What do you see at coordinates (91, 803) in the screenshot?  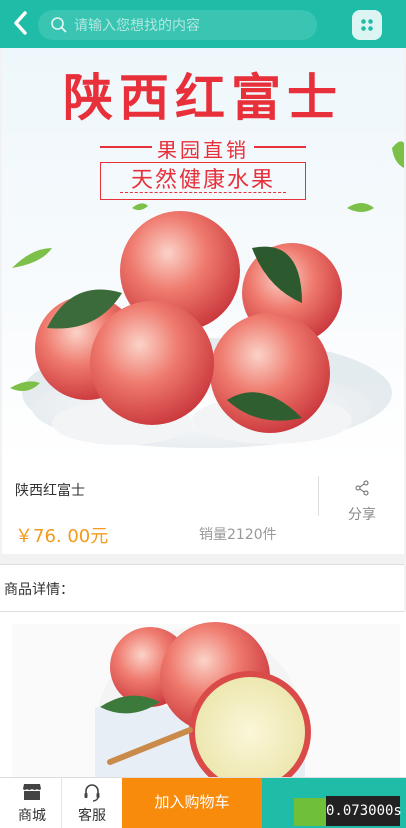 I see `service-tab: 客服` at bounding box center [91, 803].